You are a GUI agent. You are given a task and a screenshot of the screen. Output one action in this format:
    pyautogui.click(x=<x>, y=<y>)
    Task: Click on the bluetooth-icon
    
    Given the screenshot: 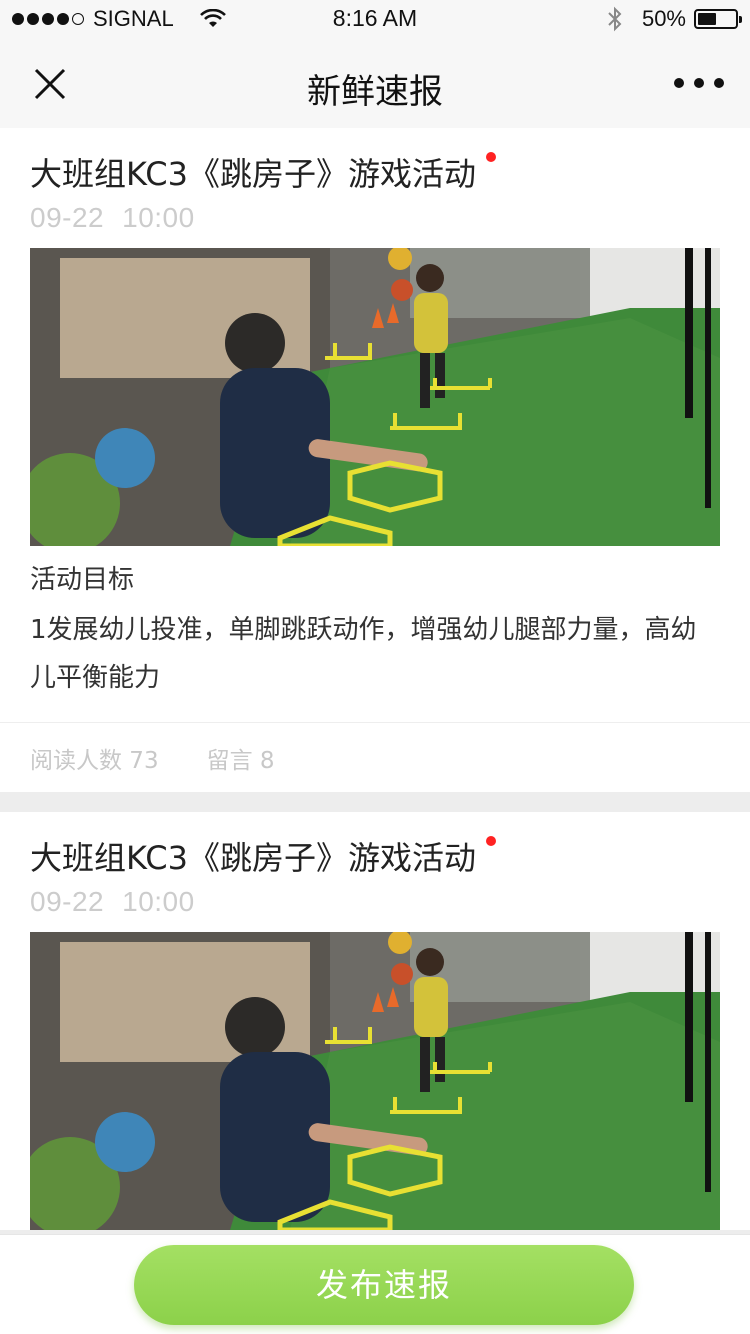 What is the action you would take?
    pyautogui.click(x=615, y=19)
    